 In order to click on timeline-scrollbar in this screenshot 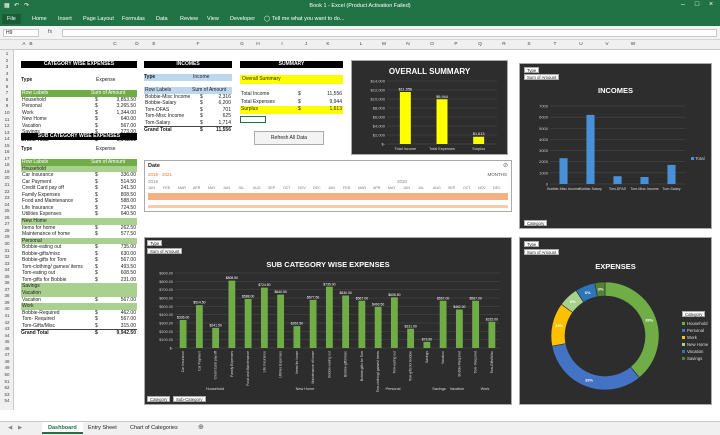, I will do `click(328, 206)`.